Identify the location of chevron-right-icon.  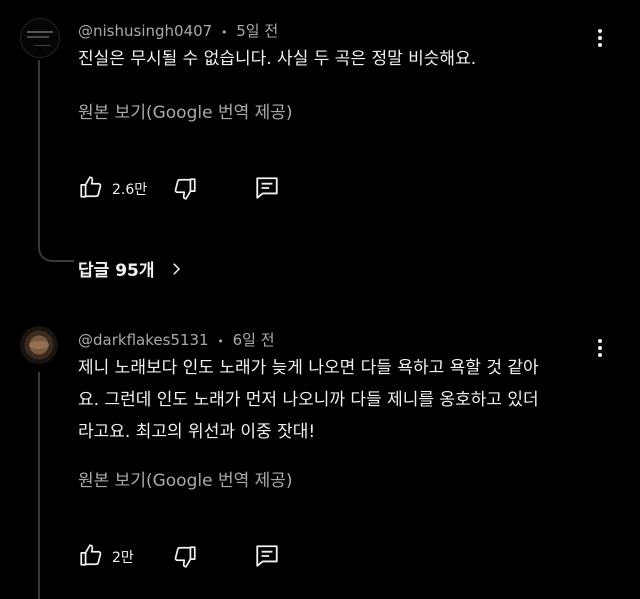
(176, 268).